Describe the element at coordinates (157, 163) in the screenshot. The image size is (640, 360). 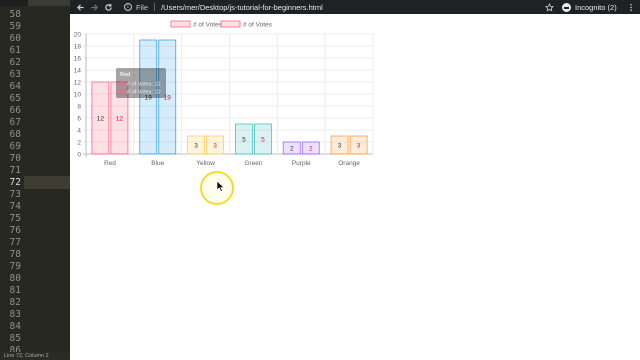
I see `x-tick-label: Blue` at that location.